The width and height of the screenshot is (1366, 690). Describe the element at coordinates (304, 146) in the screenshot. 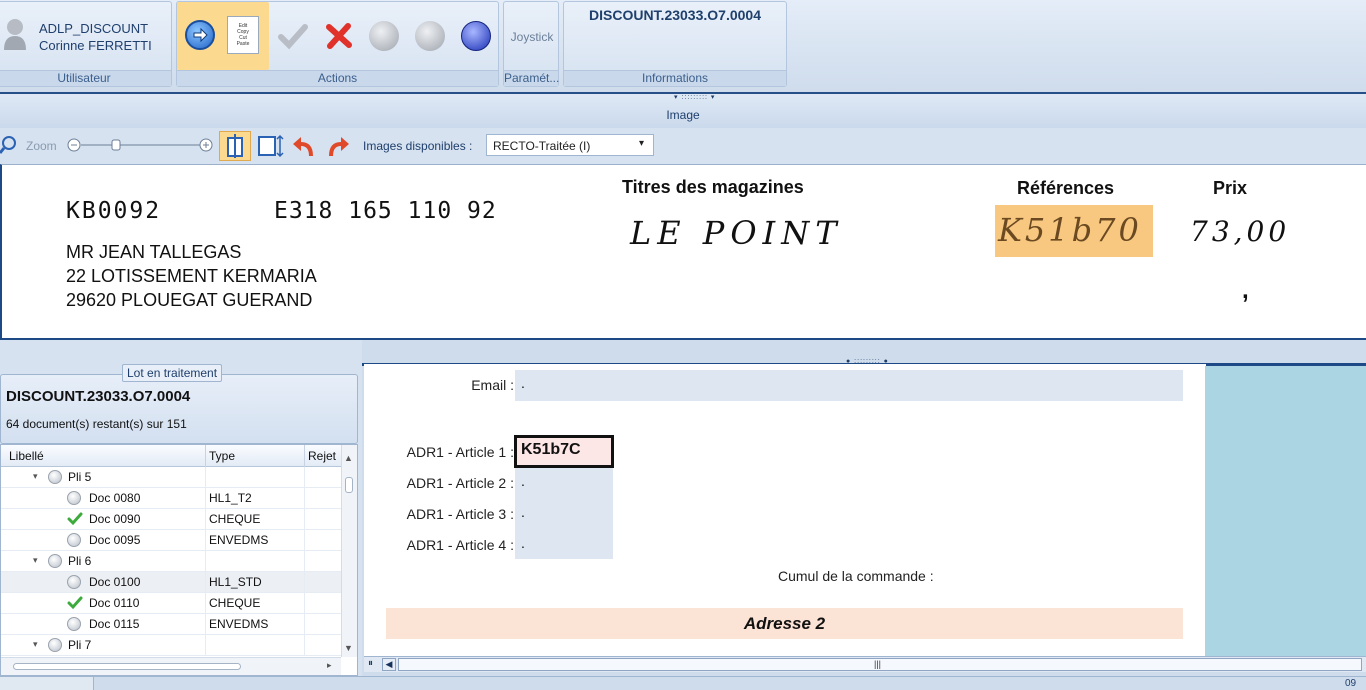

I see `rotate-left-icon` at that location.